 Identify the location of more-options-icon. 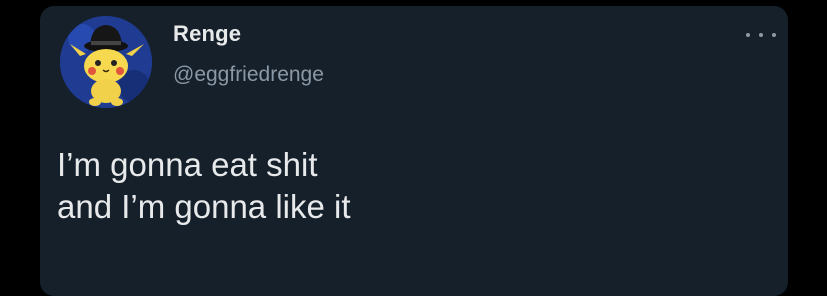
(761, 35).